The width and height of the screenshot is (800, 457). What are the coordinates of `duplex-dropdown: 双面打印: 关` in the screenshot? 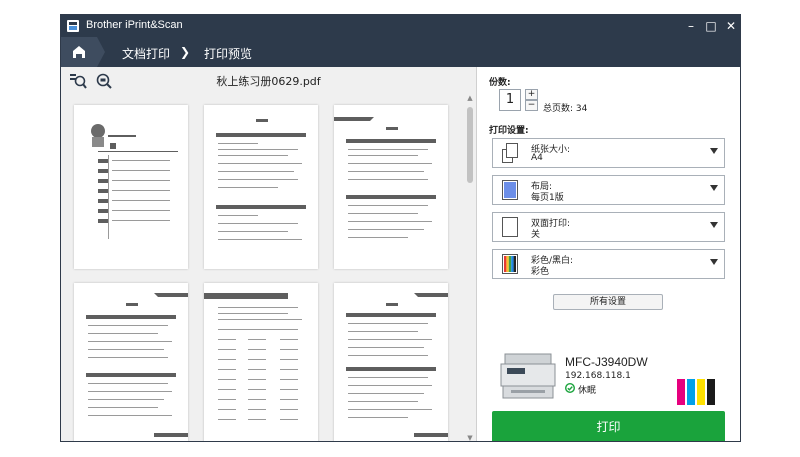 It's located at (608, 227).